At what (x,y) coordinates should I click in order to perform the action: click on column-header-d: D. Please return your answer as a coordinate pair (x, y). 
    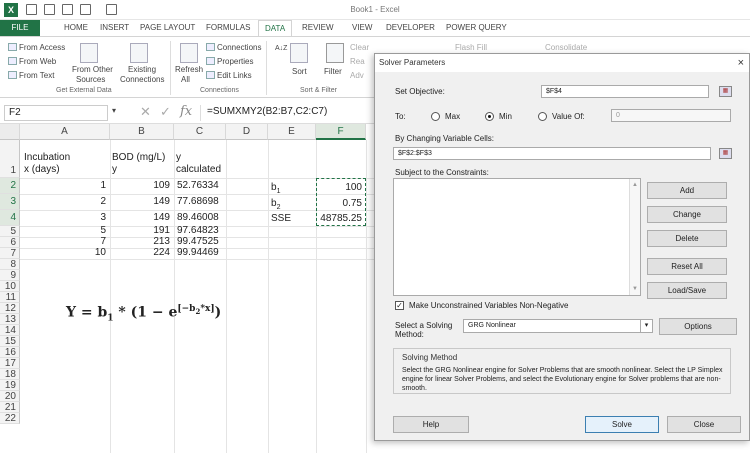
    Looking at the image, I should click on (247, 132).